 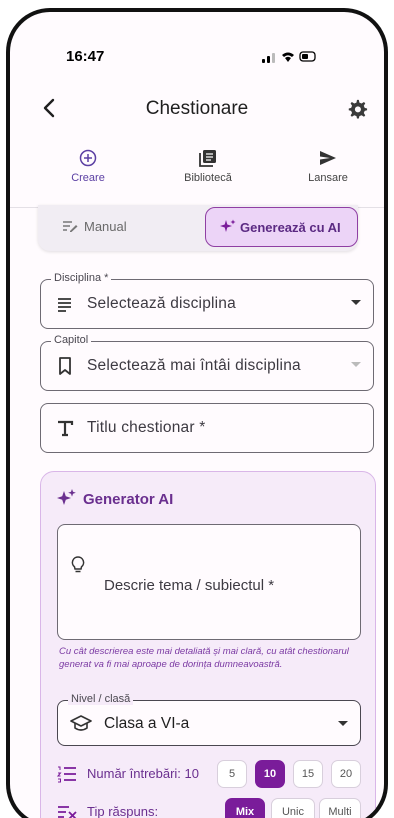 I want to click on list-lines-icon, so click(x=64, y=305).